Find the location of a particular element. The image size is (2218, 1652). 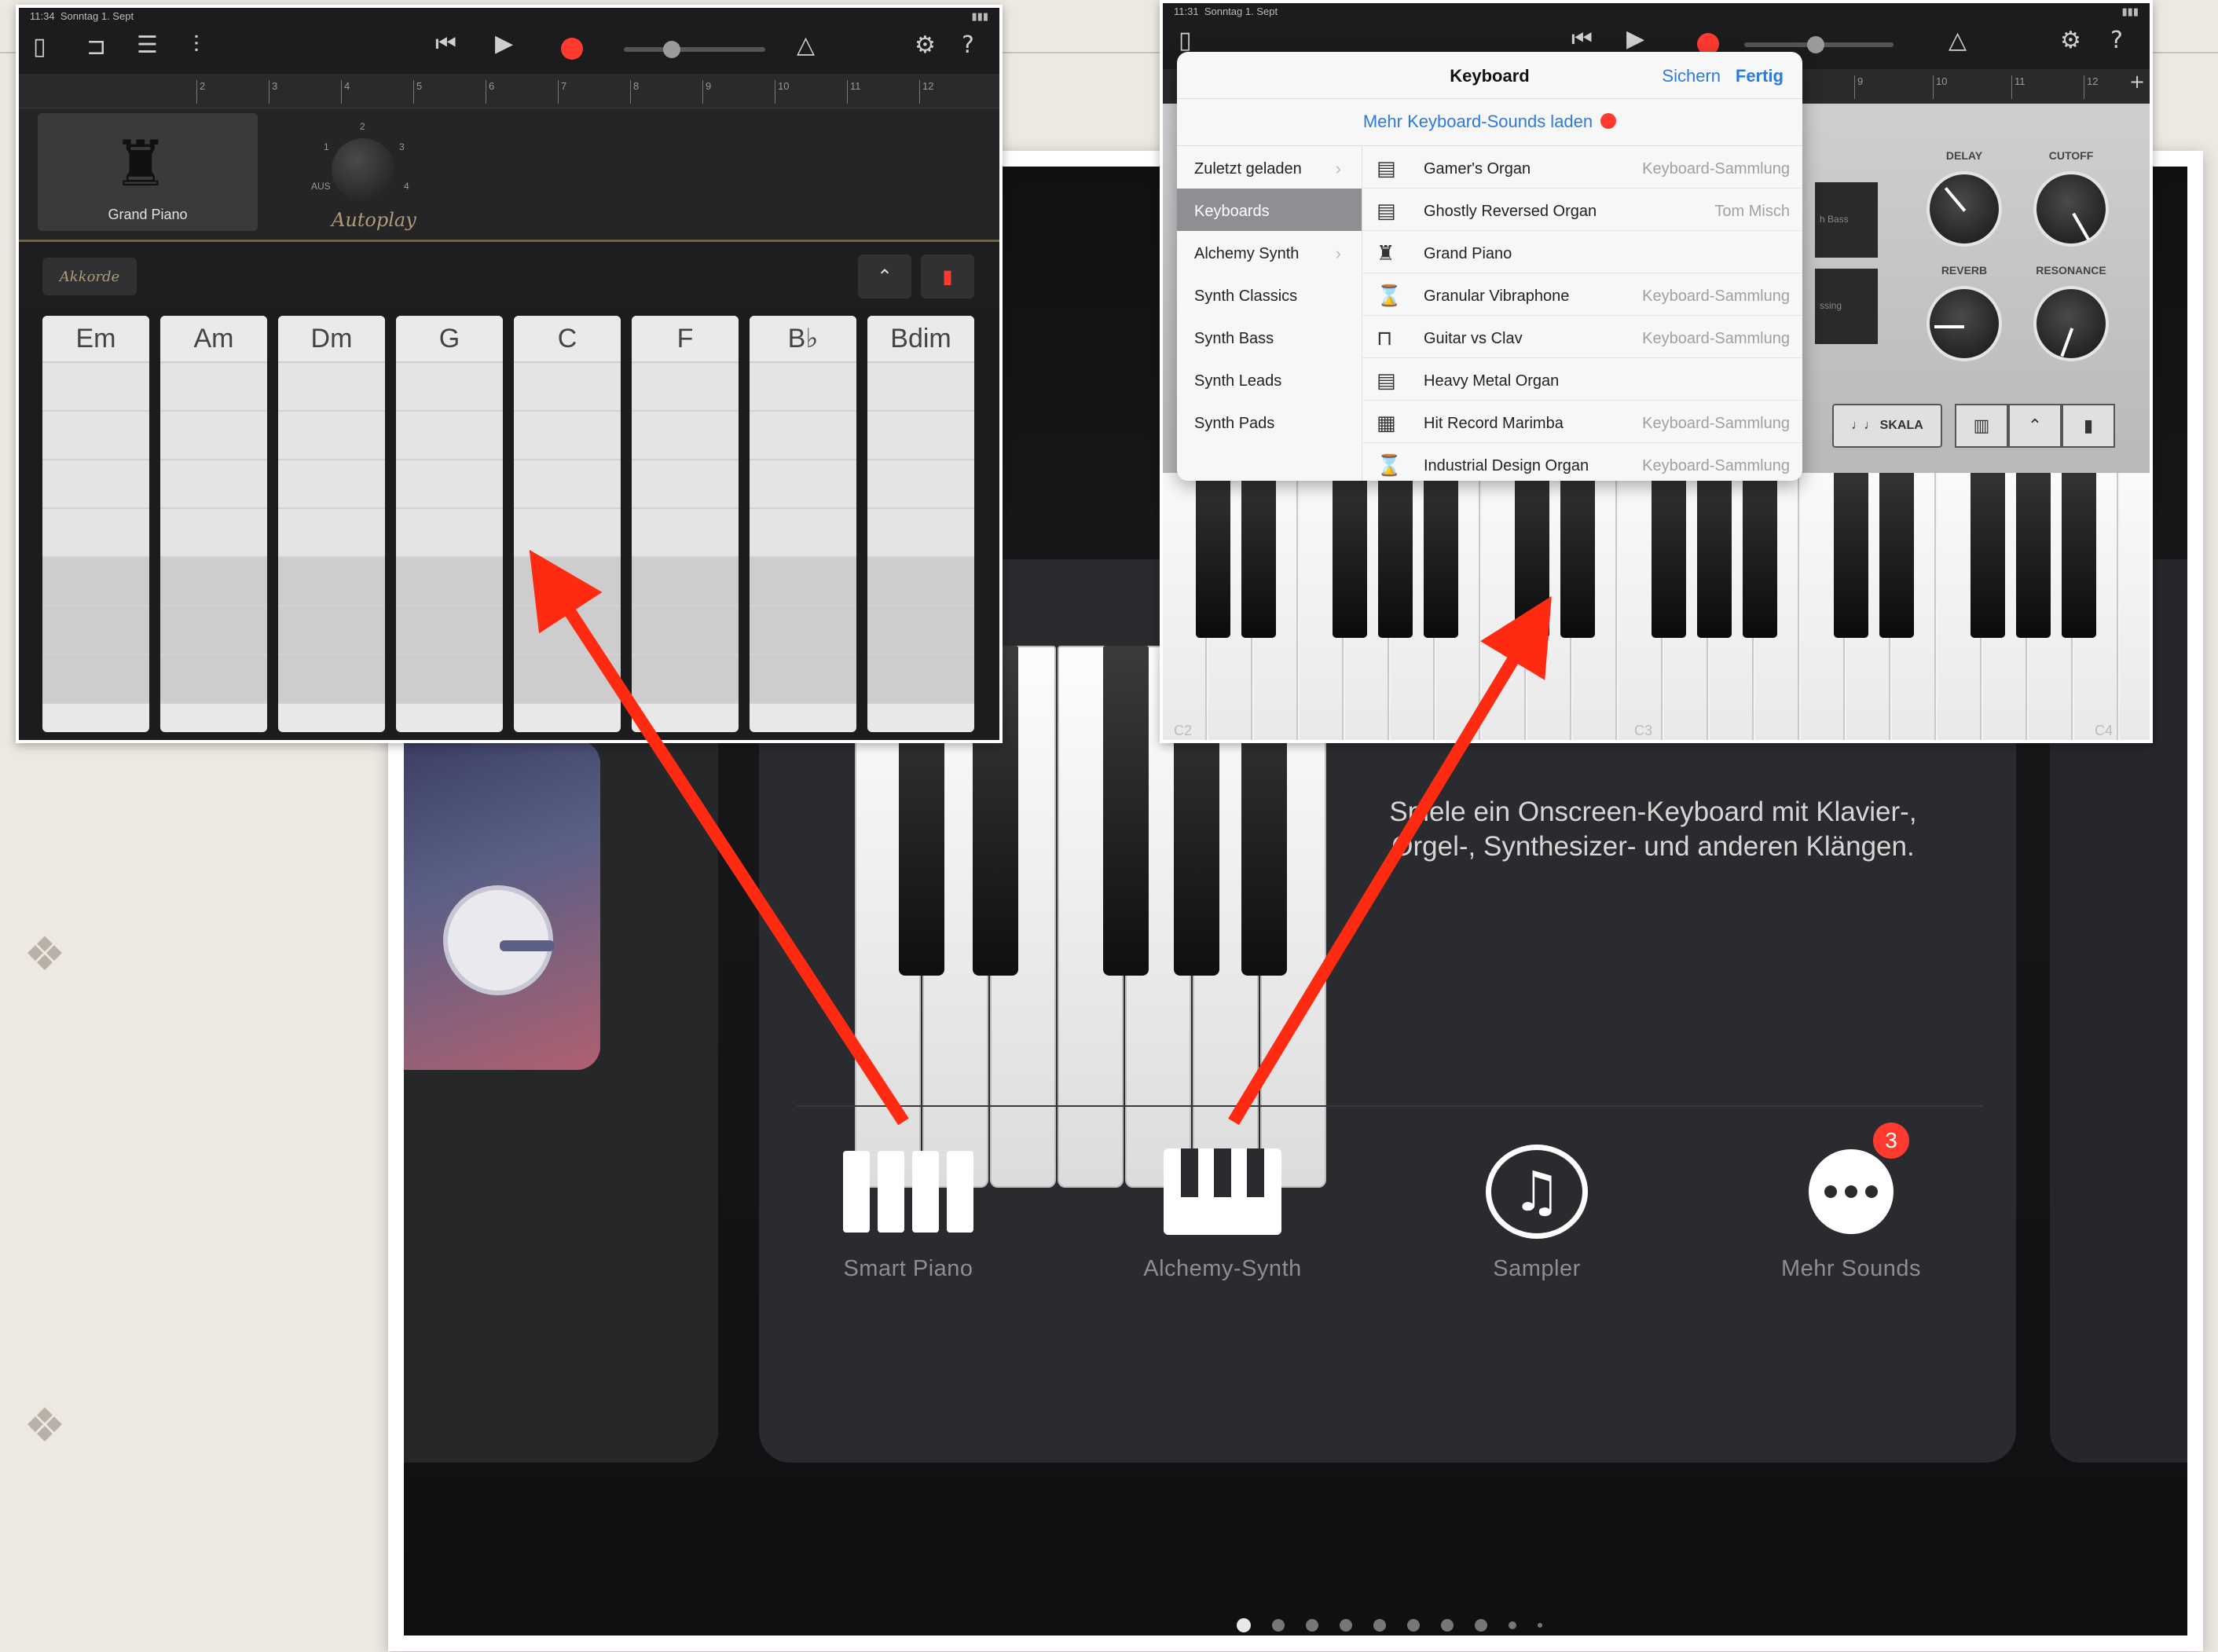

sound-item: ▤ Heavy Metal Organ is located at coordinates (1582, 379).